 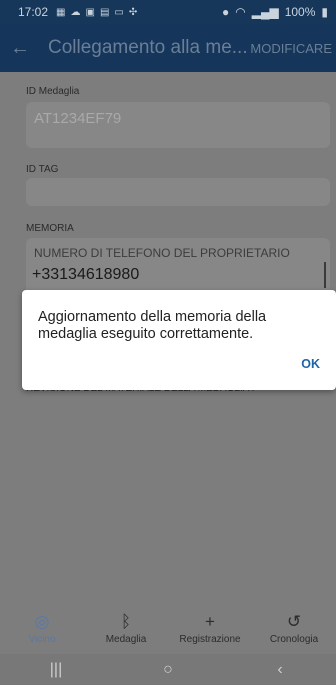 What do you see at coordinates (42, 169) in the screenshot?
I see `id-tag-label: ID TAG` at bounding box center [42, 169].